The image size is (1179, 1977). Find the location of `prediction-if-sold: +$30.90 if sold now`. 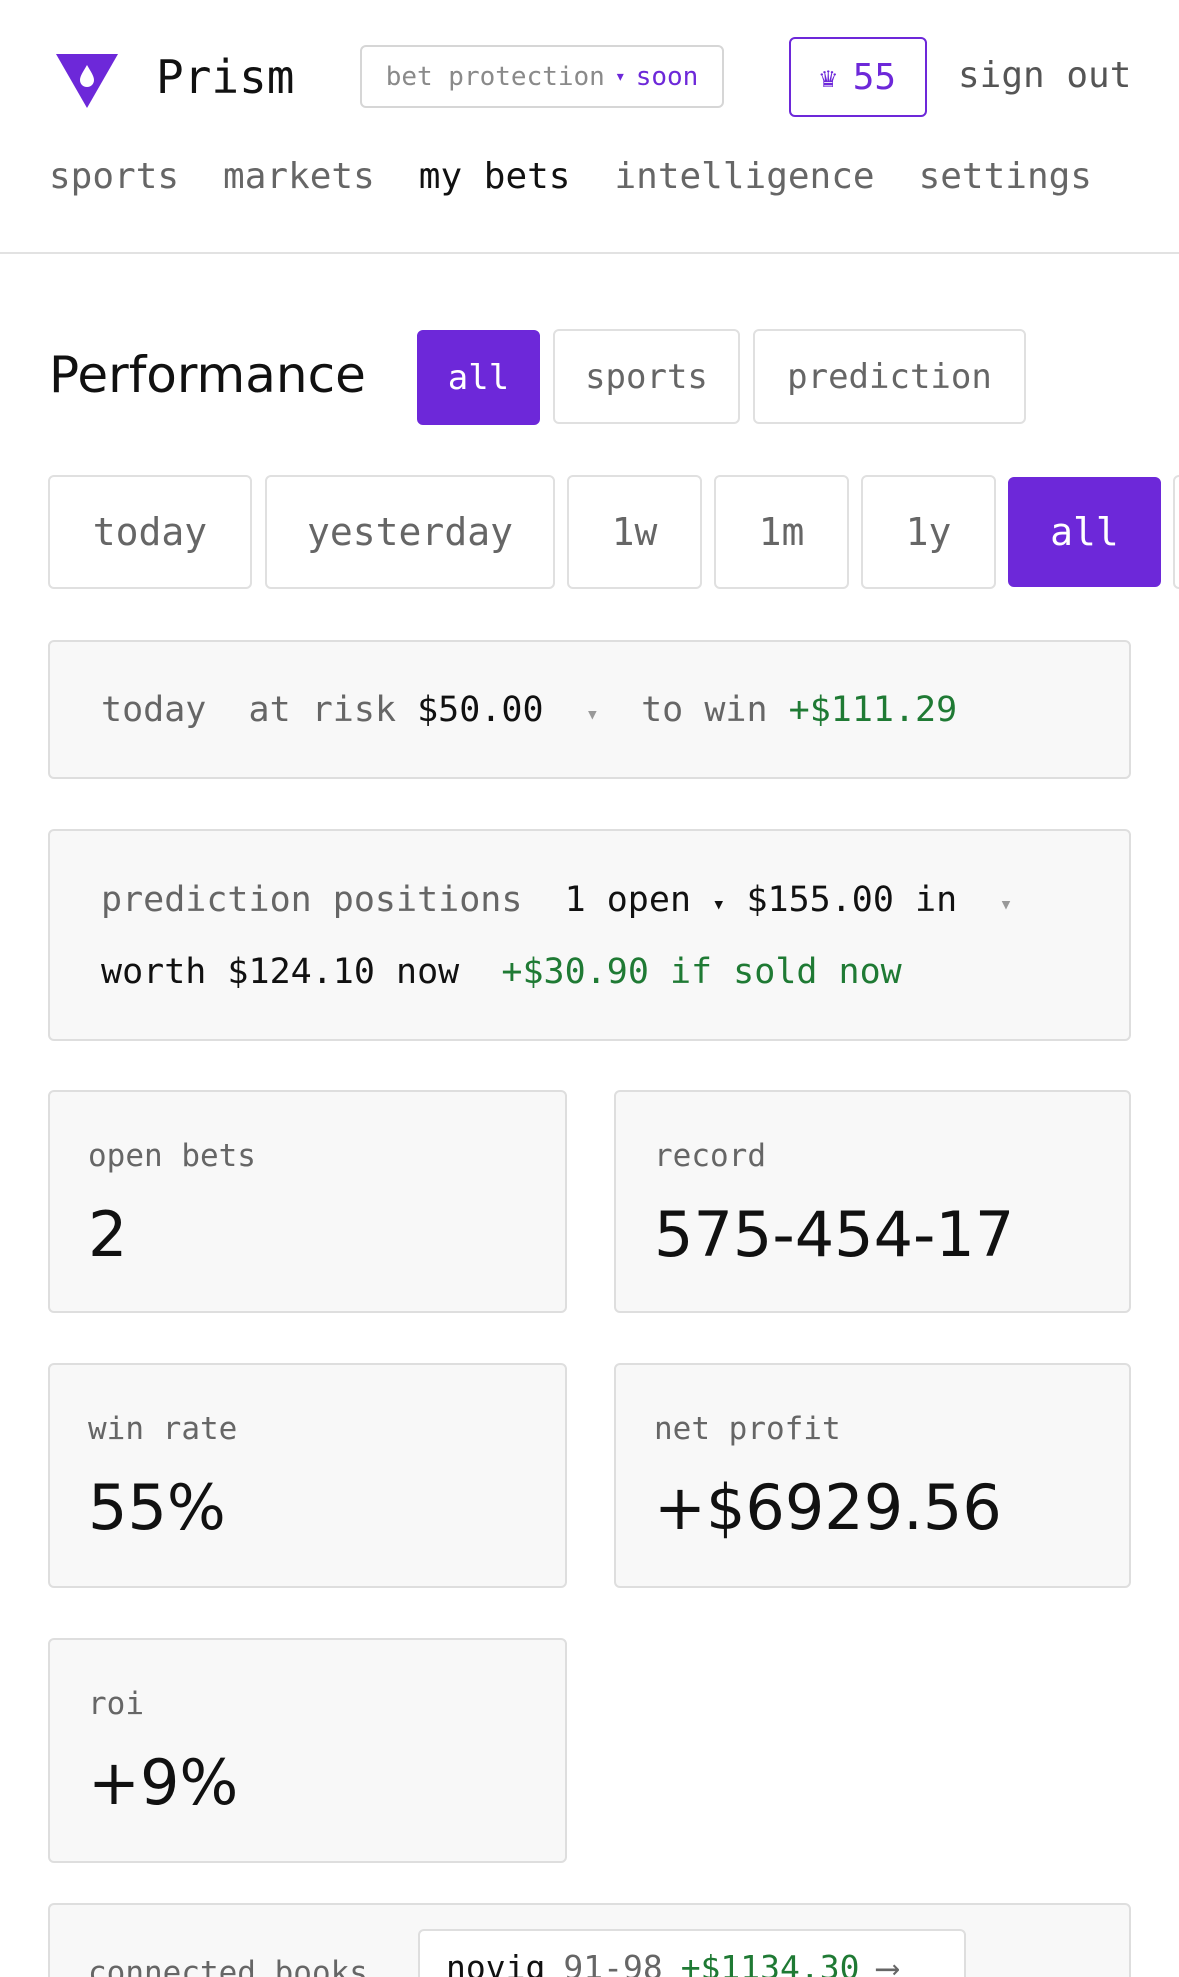

prediction-if-sold: +$30.90 if sold now is located at coordinates (701, 972).